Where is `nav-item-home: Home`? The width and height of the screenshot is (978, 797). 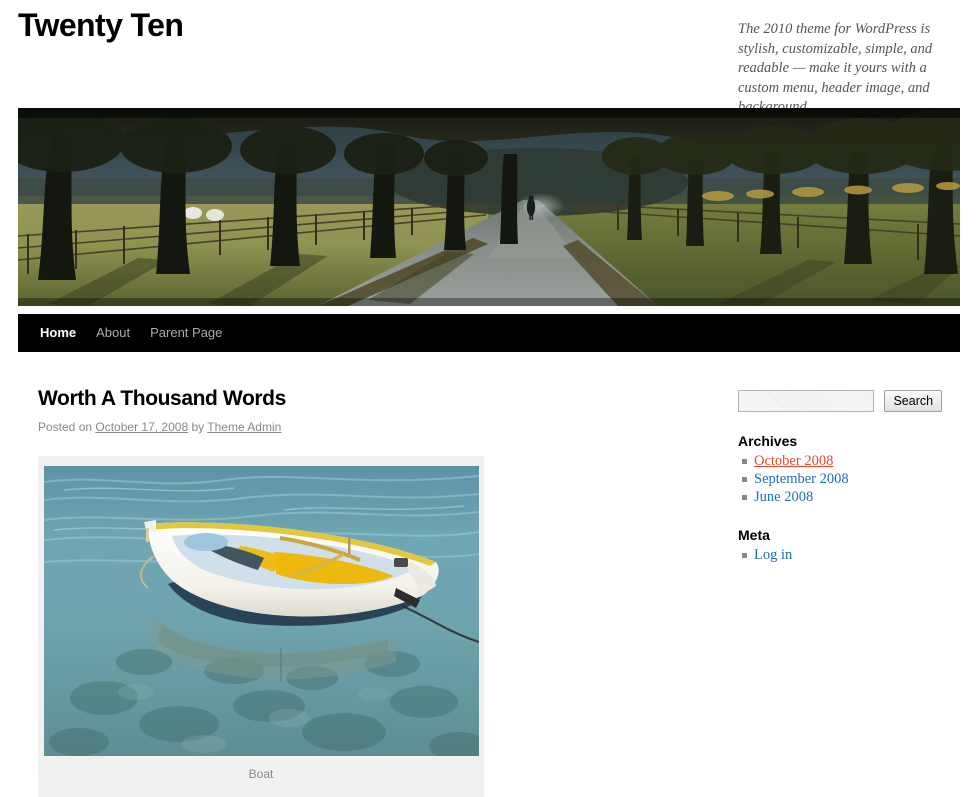
nav-item-home: Home is located at coordinates (52, 333).